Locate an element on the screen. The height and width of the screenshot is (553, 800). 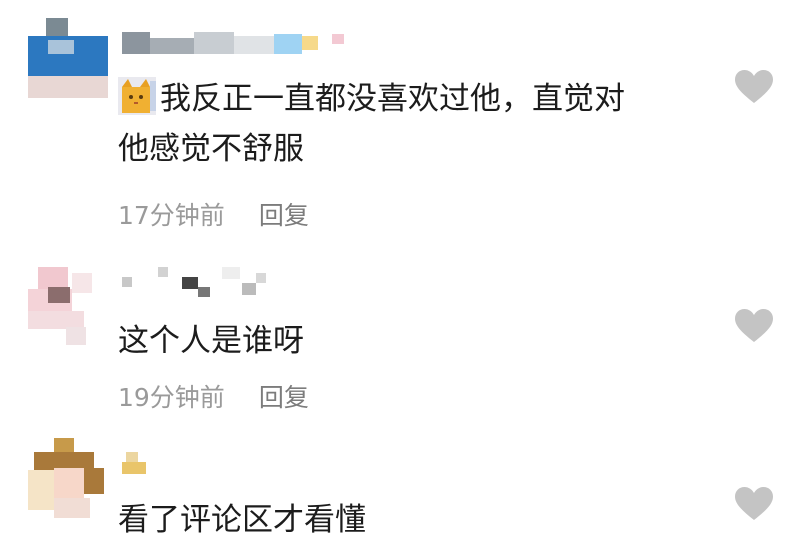
comment-text: 这个人是谁呀 is located at coordinates (211, 341).